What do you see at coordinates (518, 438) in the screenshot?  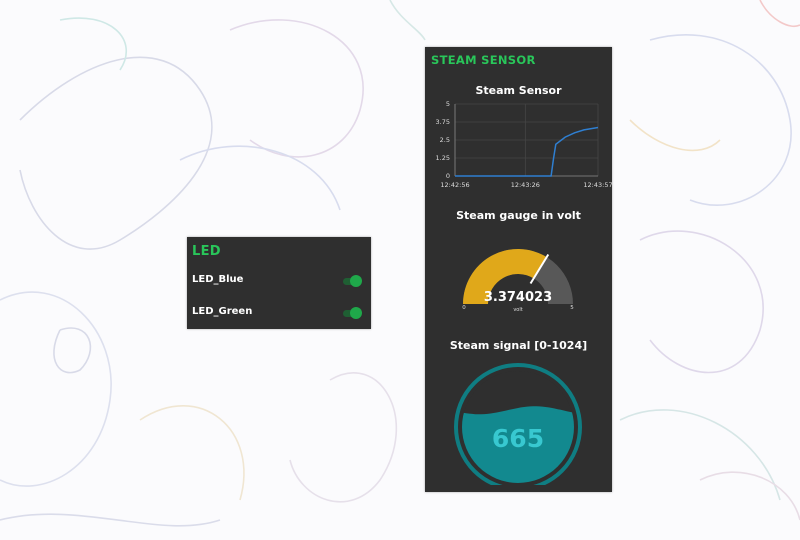 I see `level-value: 665` at bounding box center [518, 438].